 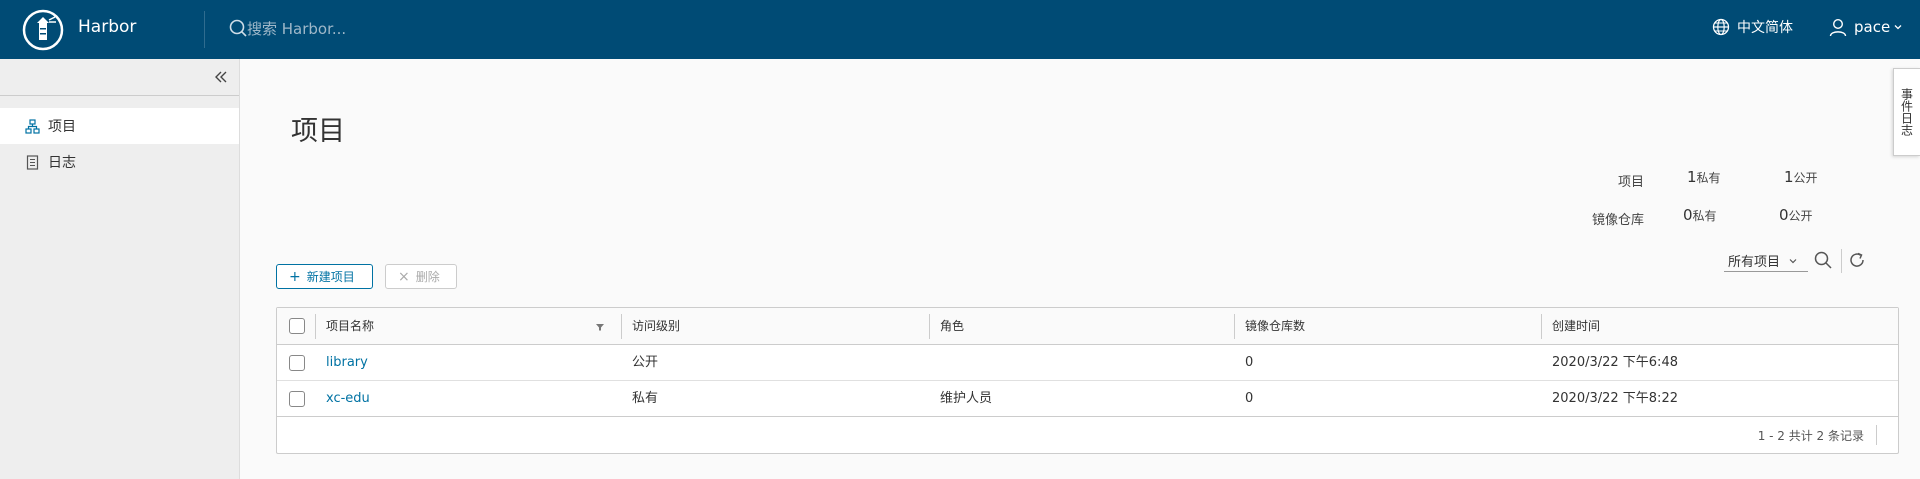 I want to click on column-header-name: 项目名称, so click(x=468, y=326).